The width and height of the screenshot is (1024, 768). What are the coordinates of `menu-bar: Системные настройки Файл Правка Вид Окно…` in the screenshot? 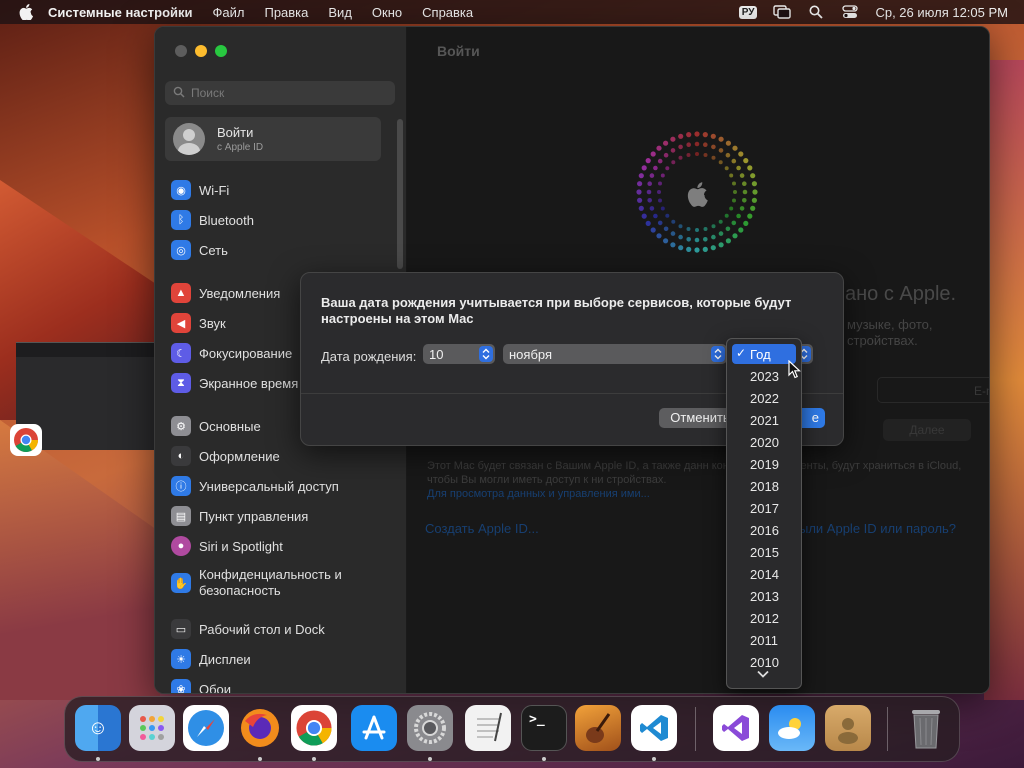 It's located at (512, 12).